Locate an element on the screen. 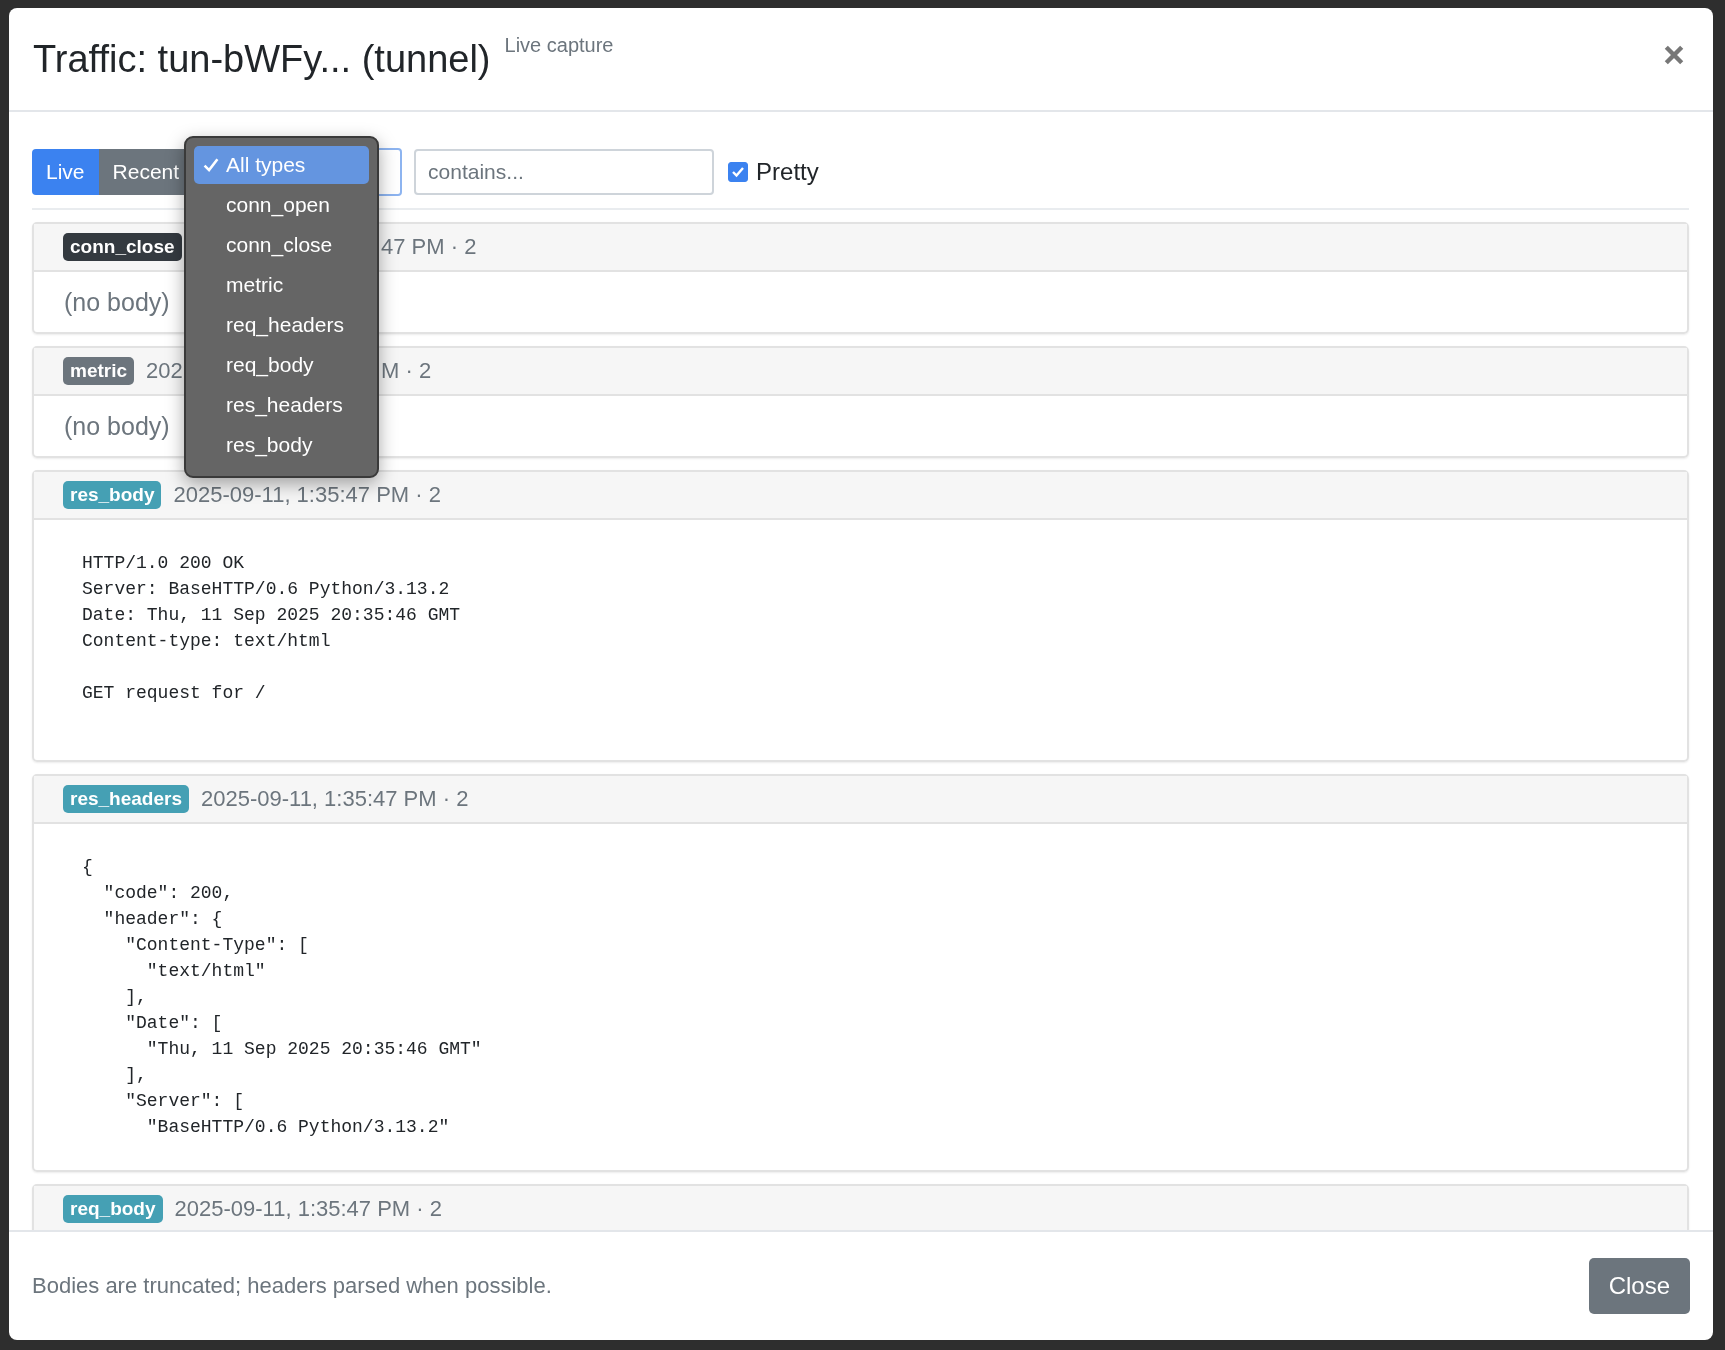 This screenshot has width=1725, height=1350. pretty-checkbox is located at coordinates (738, 172).